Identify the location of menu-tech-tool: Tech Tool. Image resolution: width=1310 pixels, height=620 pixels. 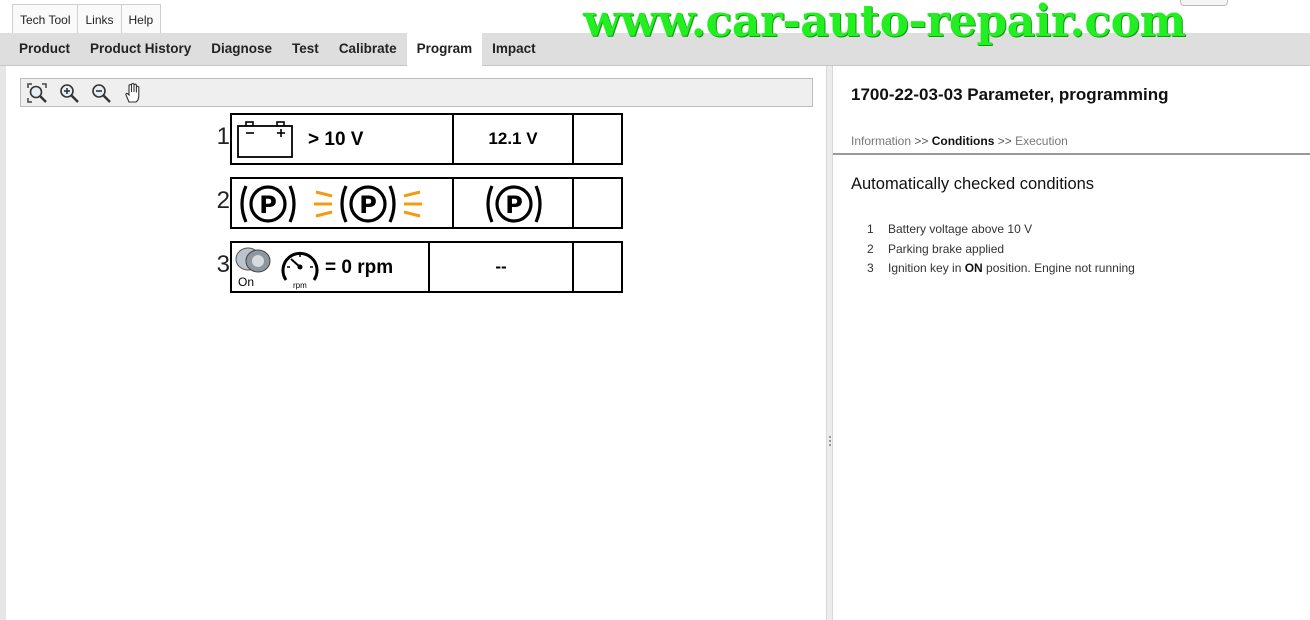
(46, 19).